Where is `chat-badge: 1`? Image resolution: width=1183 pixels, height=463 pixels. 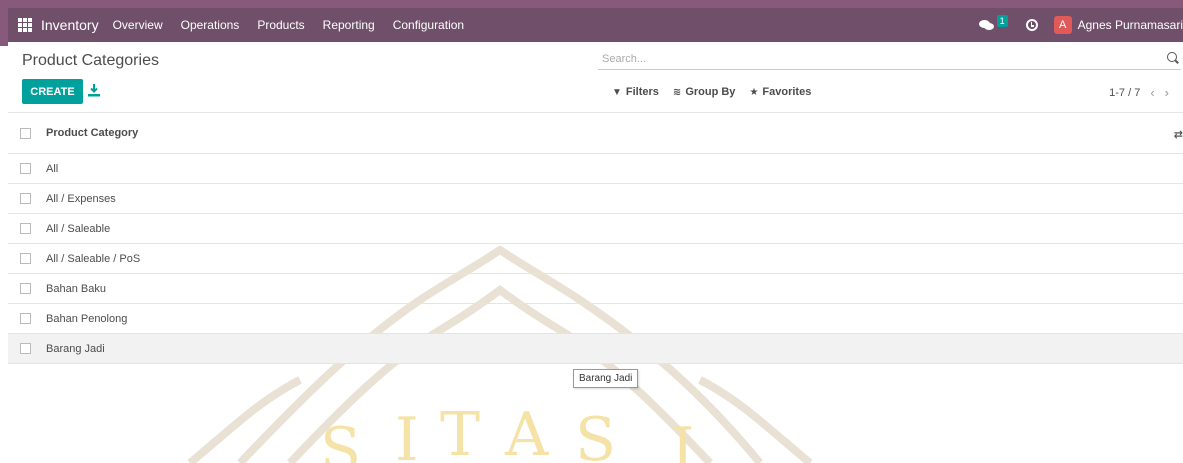
chat-badge: 1 is located at coordinates (1002, 21).